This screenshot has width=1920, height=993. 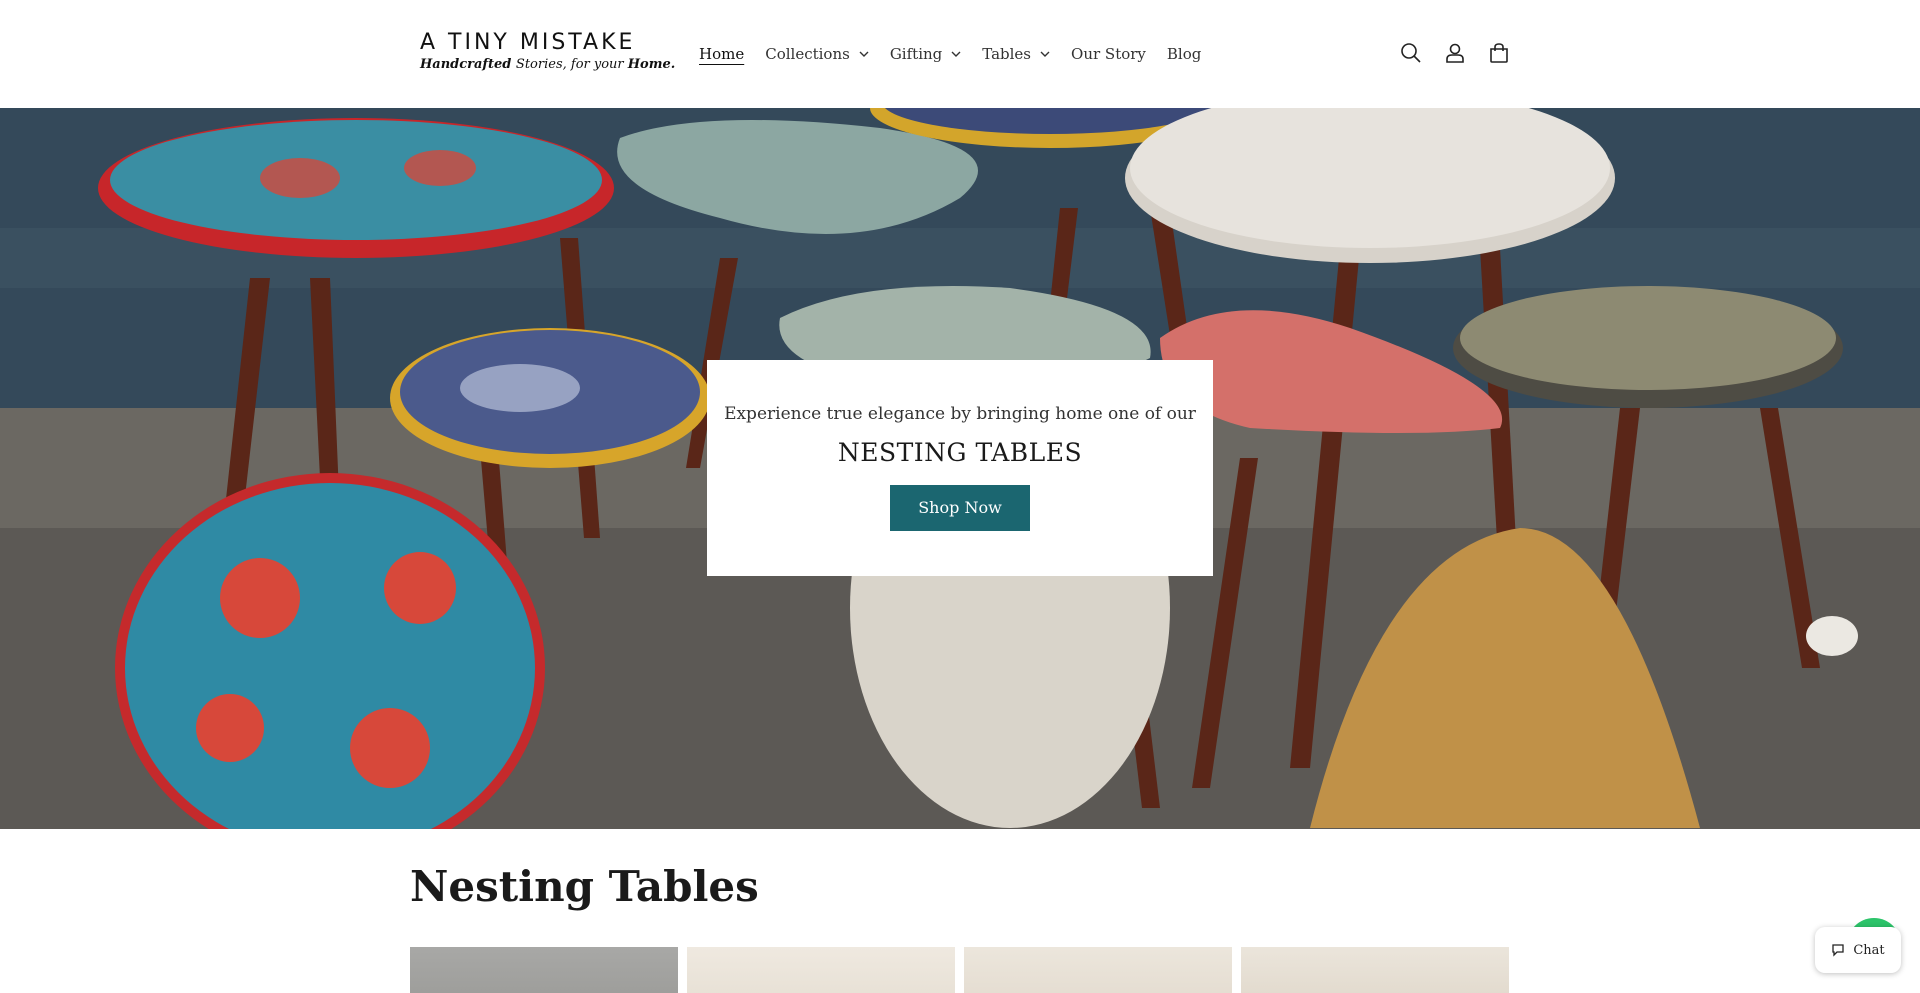 I want to click on nav-item-tables: Tables, so click(x=1016, y=54).